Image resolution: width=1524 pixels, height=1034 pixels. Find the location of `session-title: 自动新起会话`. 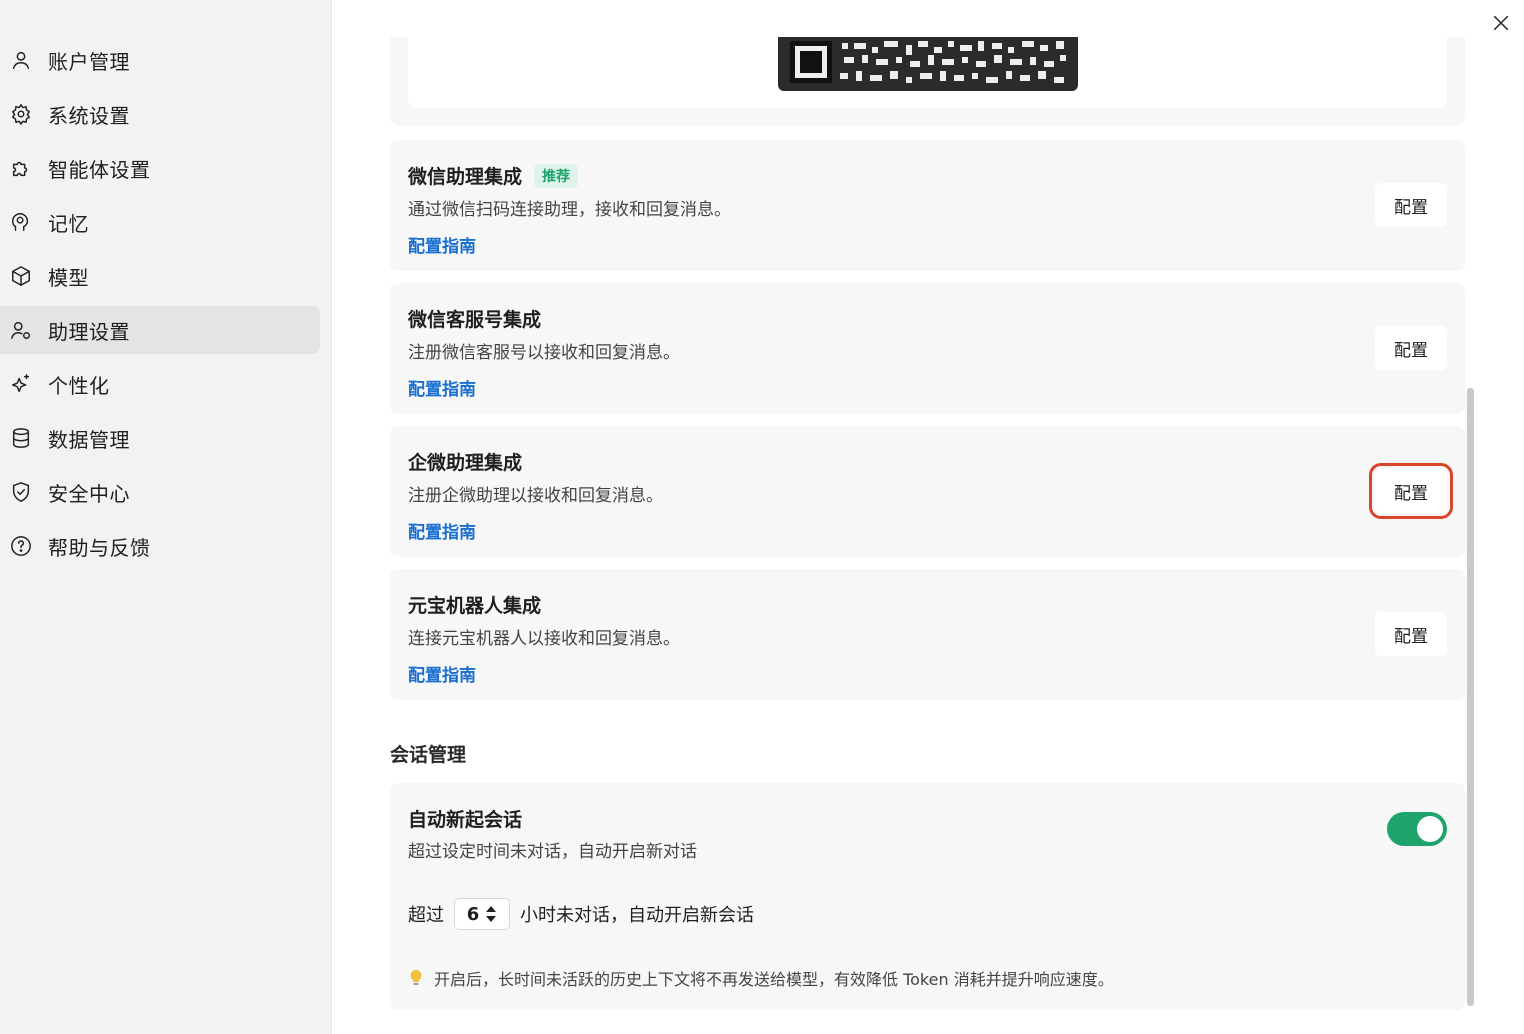

session-title: 自动新起会话 is located at coordinates (465, 820).